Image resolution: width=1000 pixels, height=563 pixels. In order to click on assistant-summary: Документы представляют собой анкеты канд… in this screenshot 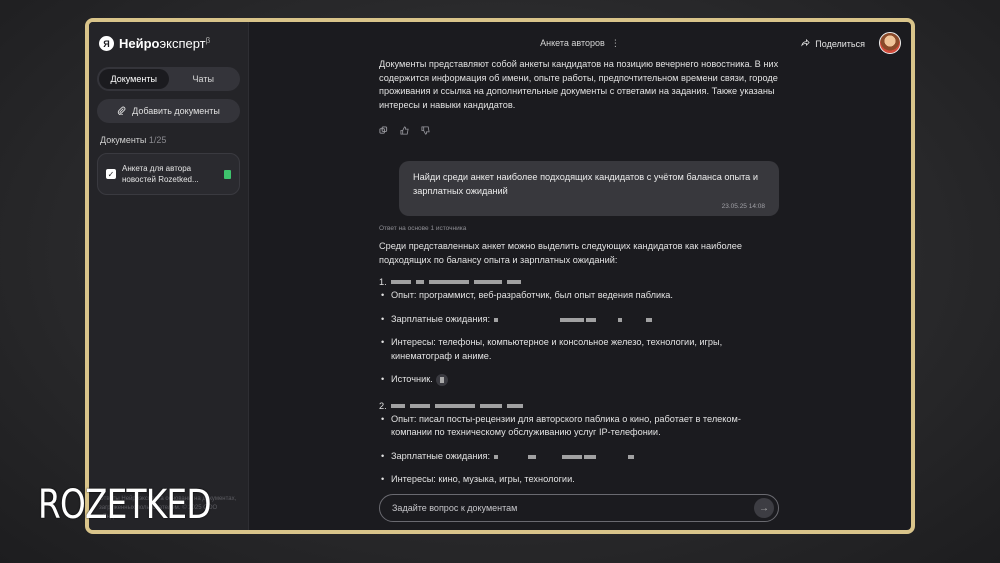, I will do `click(579, 98)`.